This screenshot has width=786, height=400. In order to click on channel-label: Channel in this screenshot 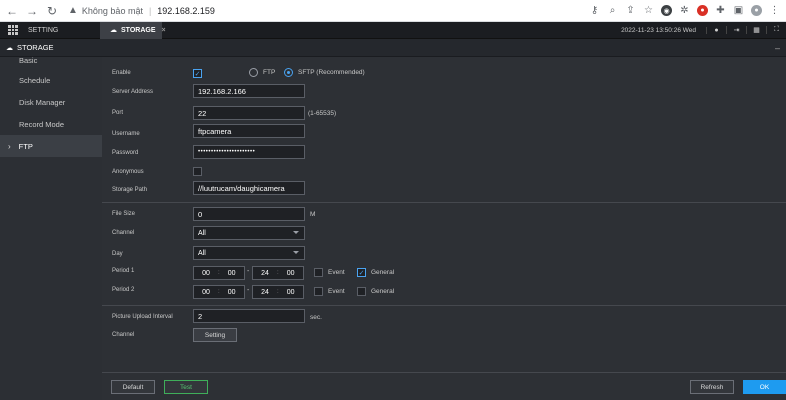, I will do `click(123, 233)`.